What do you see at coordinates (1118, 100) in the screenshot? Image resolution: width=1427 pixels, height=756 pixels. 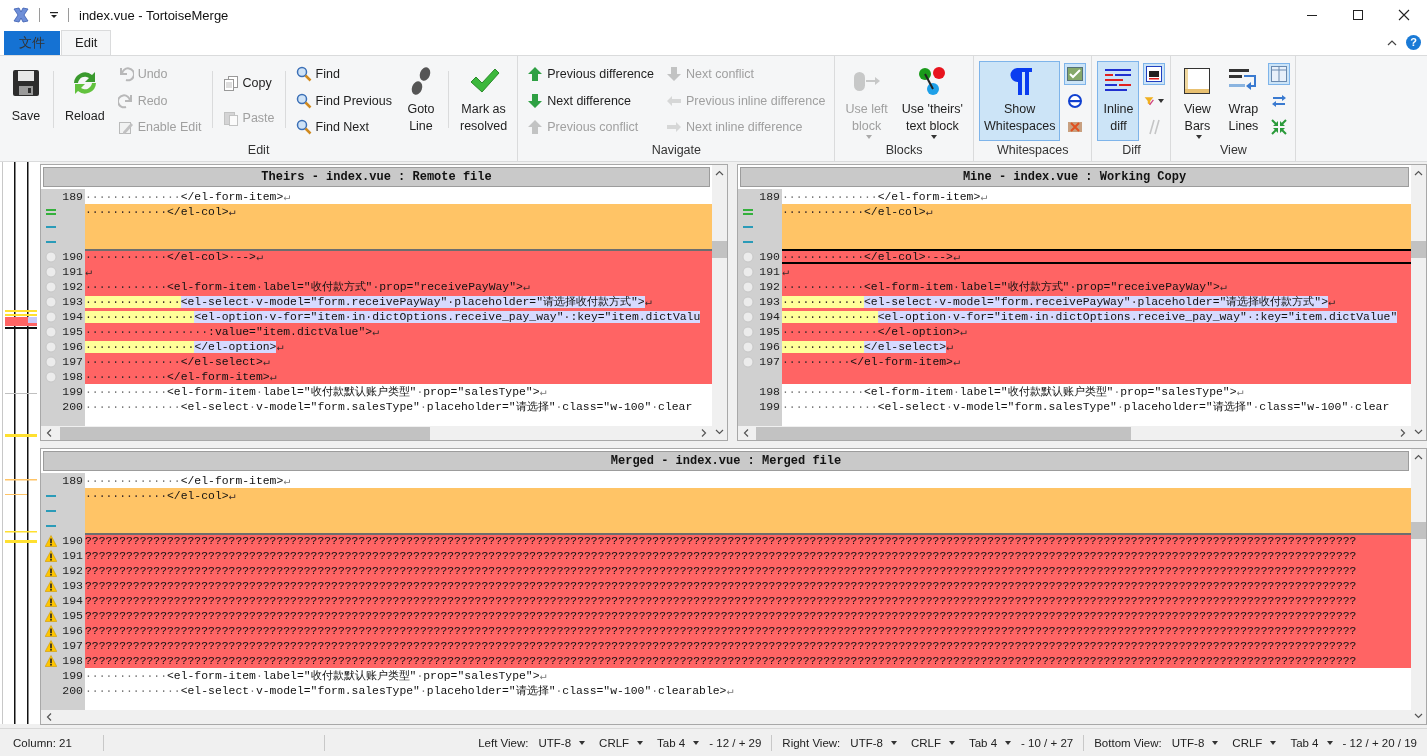 I see `ribbon-button: Inline diff` at bounding box center [1118, 100].